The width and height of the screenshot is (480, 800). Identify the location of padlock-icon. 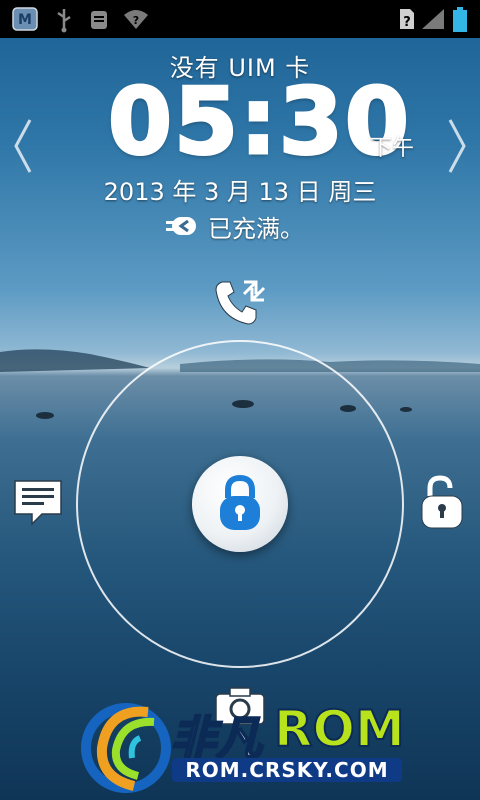
(240, 502).